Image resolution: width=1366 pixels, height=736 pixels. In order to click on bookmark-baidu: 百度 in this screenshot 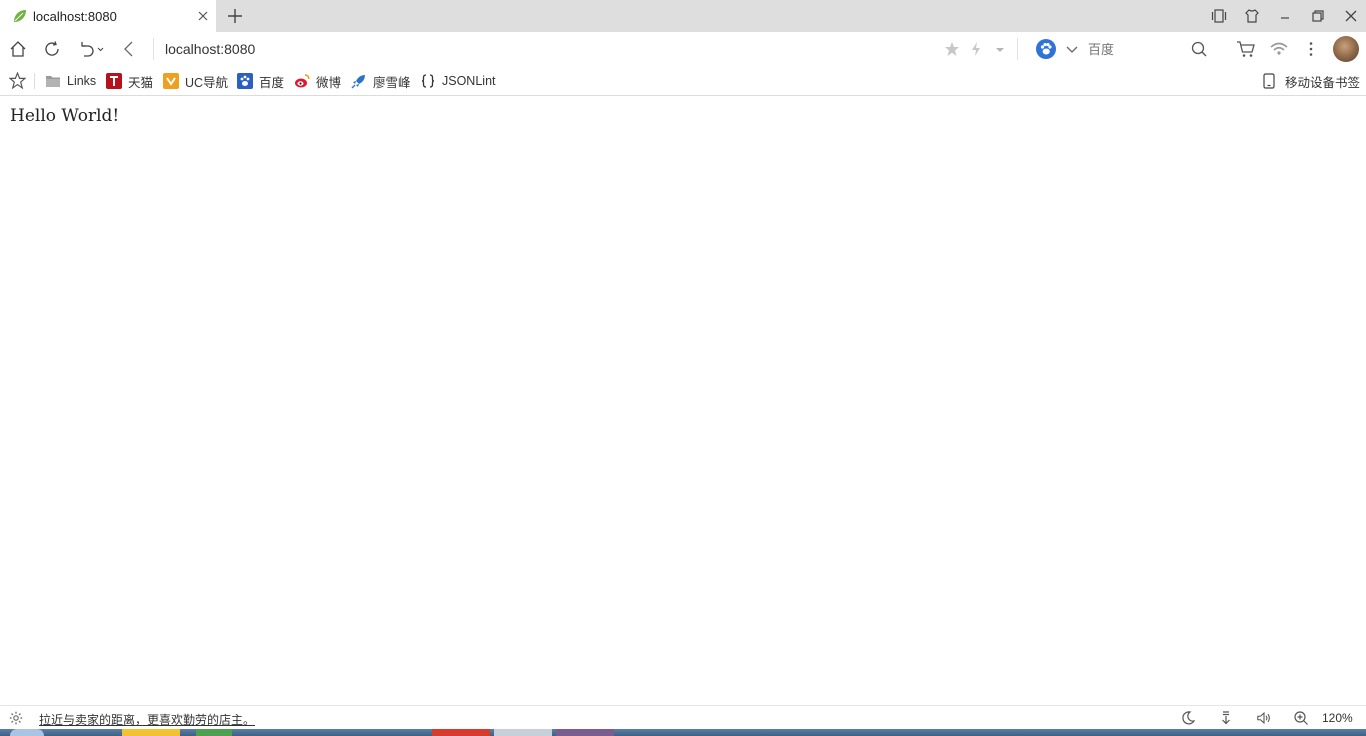, I will do `click(260, 81)`.